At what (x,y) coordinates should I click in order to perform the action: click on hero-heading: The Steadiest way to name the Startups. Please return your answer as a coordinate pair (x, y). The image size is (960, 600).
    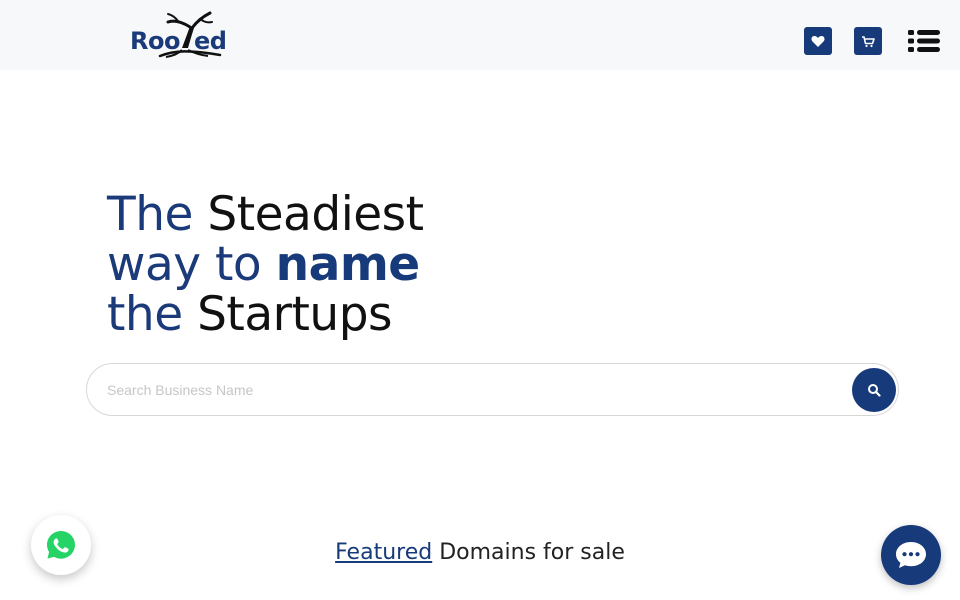
    Looking at the image, I should click on (265, 265).